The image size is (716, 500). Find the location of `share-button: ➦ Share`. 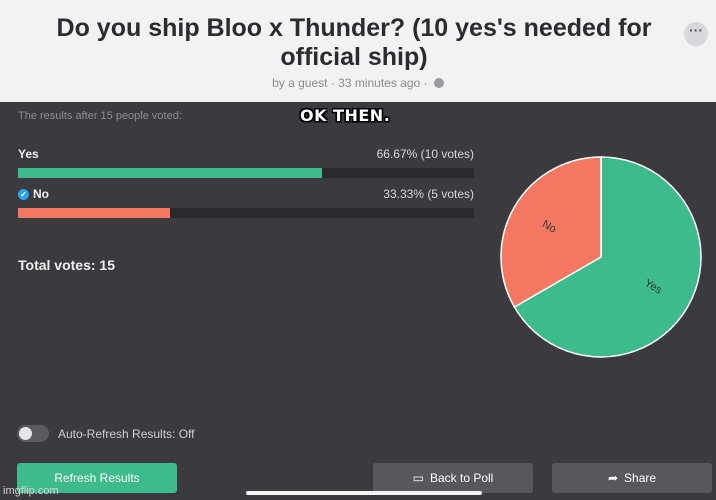

share-button: ➦ Share is located at coordinates (632, 478).